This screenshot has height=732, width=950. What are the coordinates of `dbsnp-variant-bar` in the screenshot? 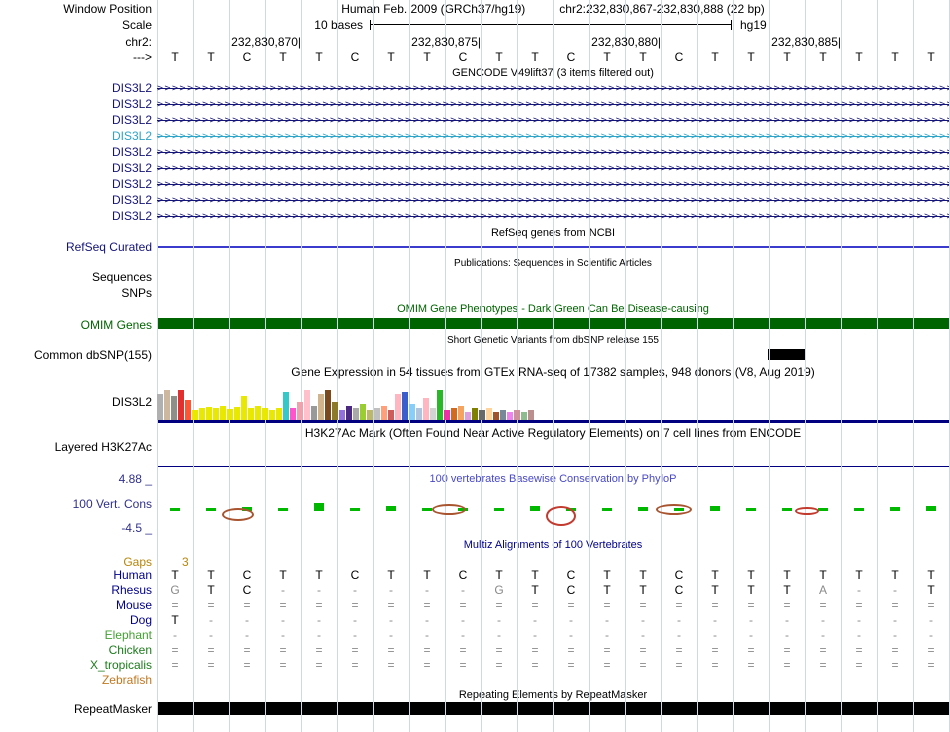 It's located at (786, 354).